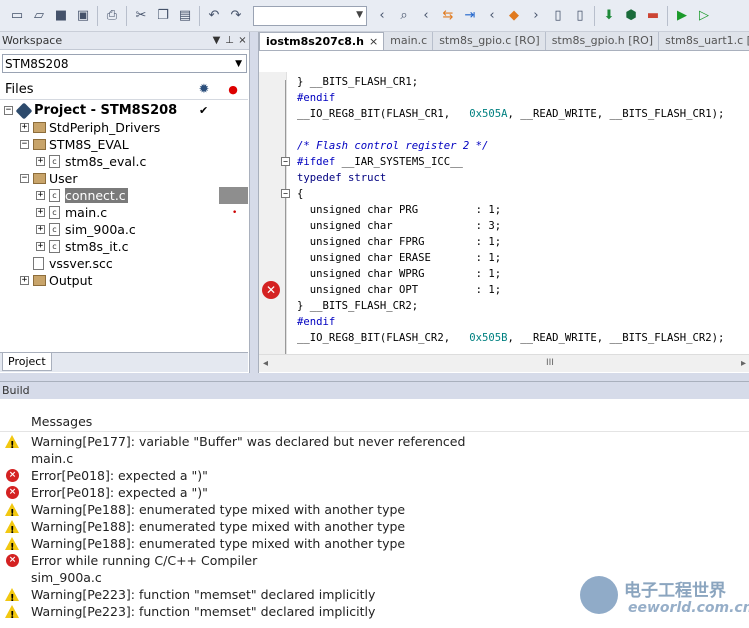  I want to click on print-icon: ⎙, so click(112, 16).